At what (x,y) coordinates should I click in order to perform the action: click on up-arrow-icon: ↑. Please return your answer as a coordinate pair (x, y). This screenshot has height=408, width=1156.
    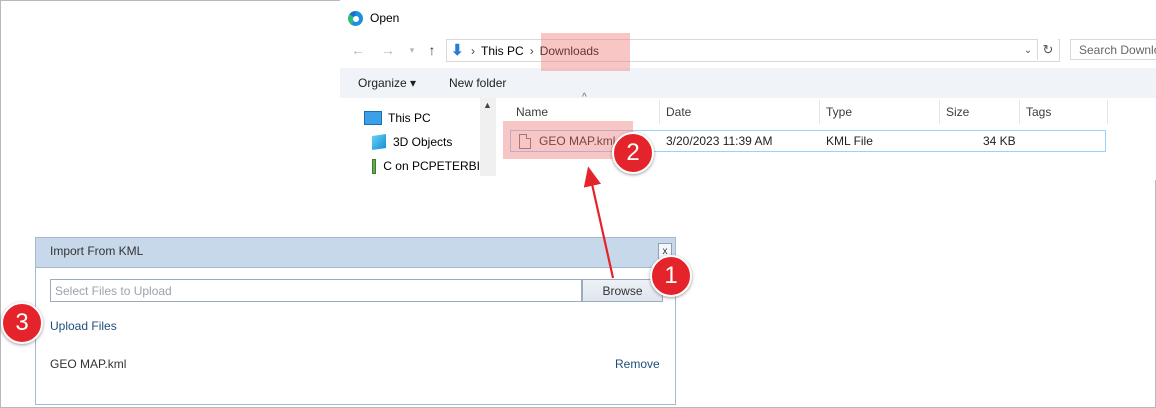
    Looking at the image, I should click on (432, 50).